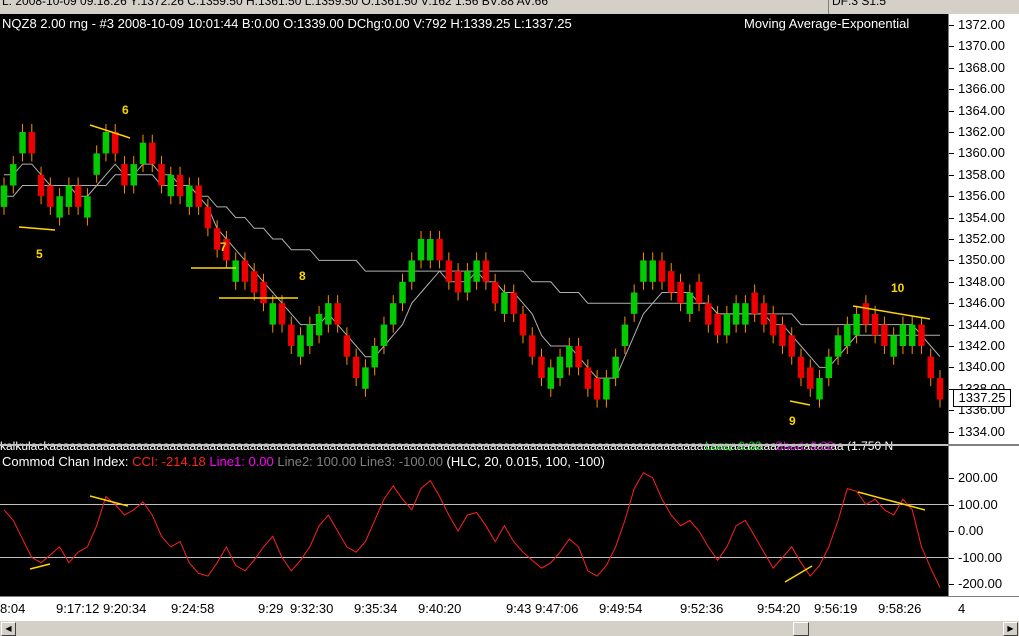 The height and width of the screenshot is (636, 1019). I want to click on wave-label-7: 7, so click(223, 247).